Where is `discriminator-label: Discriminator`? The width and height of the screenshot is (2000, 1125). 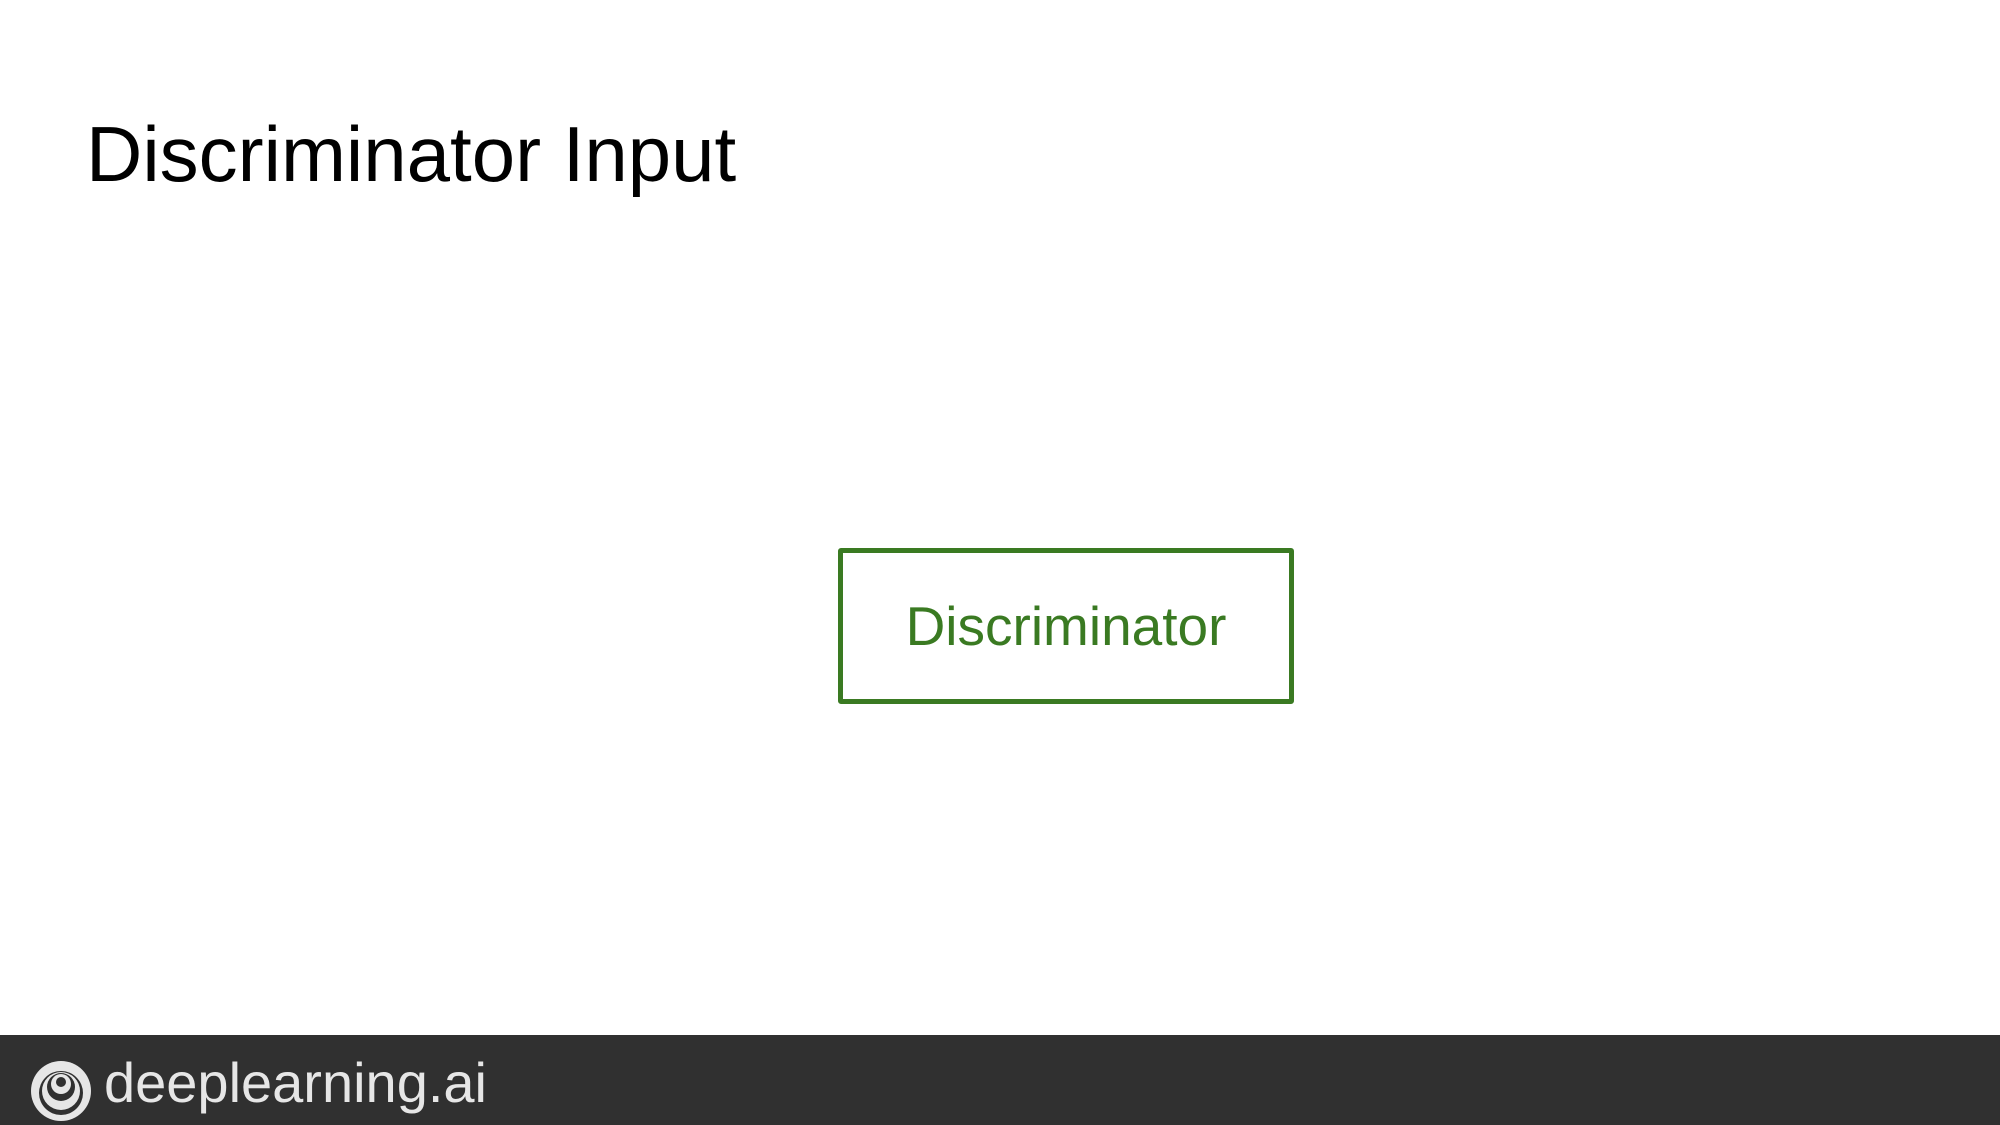 discriminator-label: Discriminator is located at coordinates (1066, 626).